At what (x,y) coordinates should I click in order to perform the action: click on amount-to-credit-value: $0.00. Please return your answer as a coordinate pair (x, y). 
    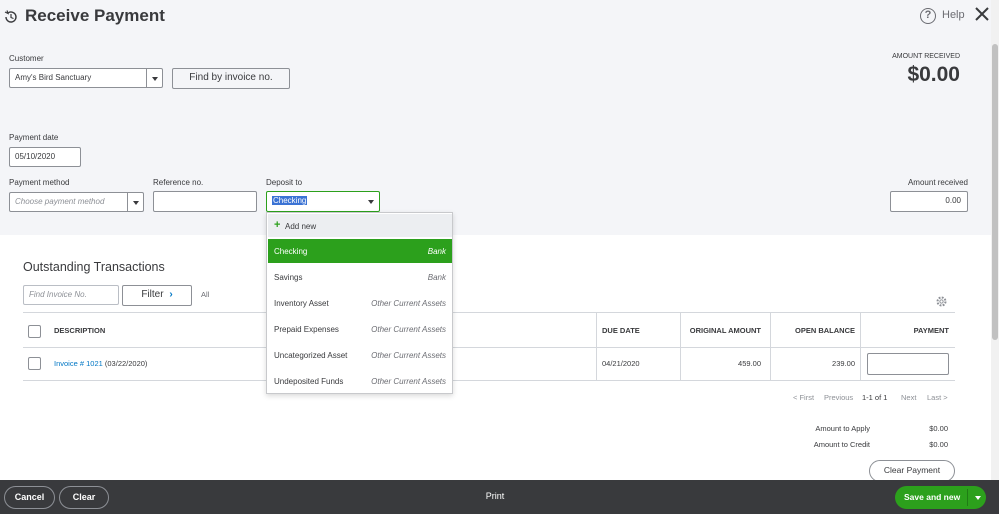
    Looking at the image, I should click on (938, 444).